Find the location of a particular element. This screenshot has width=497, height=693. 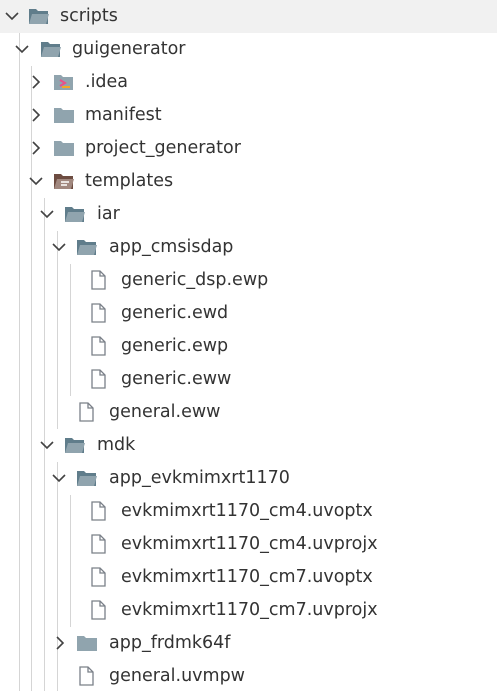

tree-item-guigenerator: guigenerator is located at coordinates (248, 49).